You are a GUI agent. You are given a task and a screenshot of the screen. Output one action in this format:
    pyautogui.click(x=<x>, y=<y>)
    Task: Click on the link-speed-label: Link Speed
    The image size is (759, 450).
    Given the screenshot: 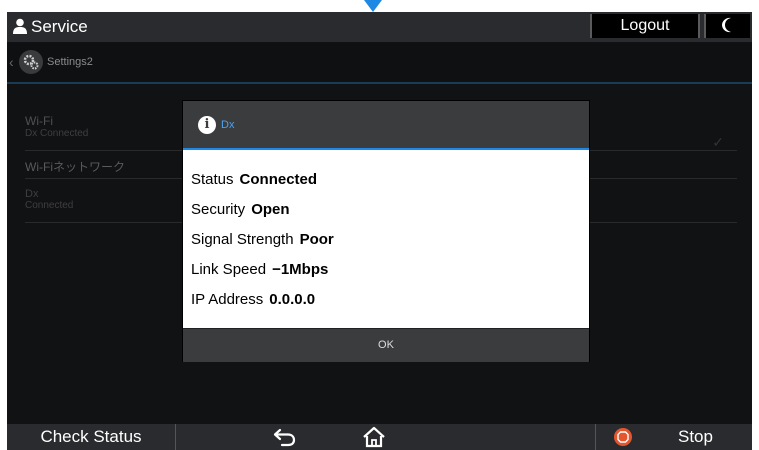 What is the action you would take?
    pyautogui.click(x=229, y=269)
    